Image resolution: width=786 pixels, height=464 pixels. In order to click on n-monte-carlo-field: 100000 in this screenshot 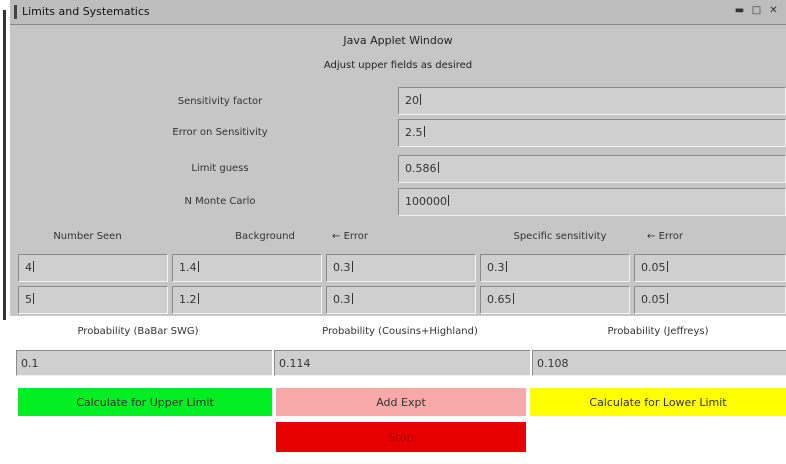, I will do `click(592, 202)`.